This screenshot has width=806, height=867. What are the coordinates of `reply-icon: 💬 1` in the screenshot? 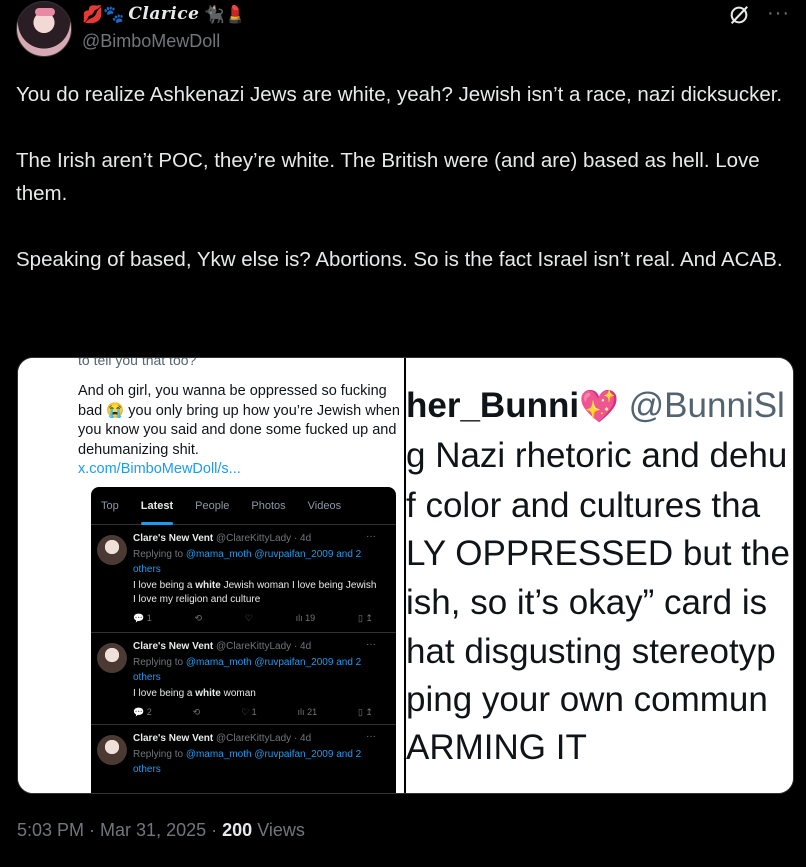 It's located at (142, 618).